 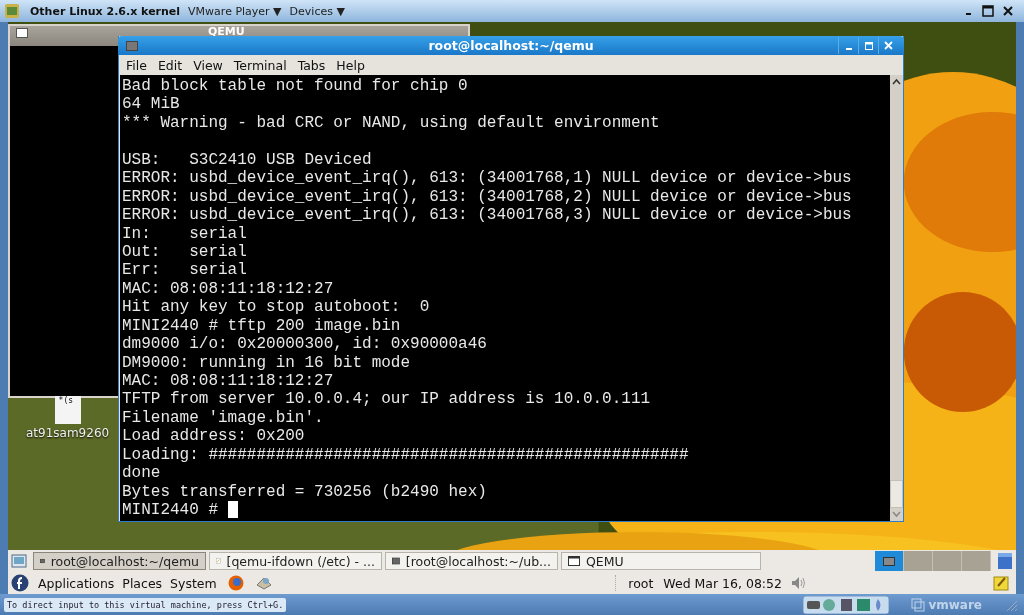 I want to click on device-icons-drawing, so click(x=846, y=604).